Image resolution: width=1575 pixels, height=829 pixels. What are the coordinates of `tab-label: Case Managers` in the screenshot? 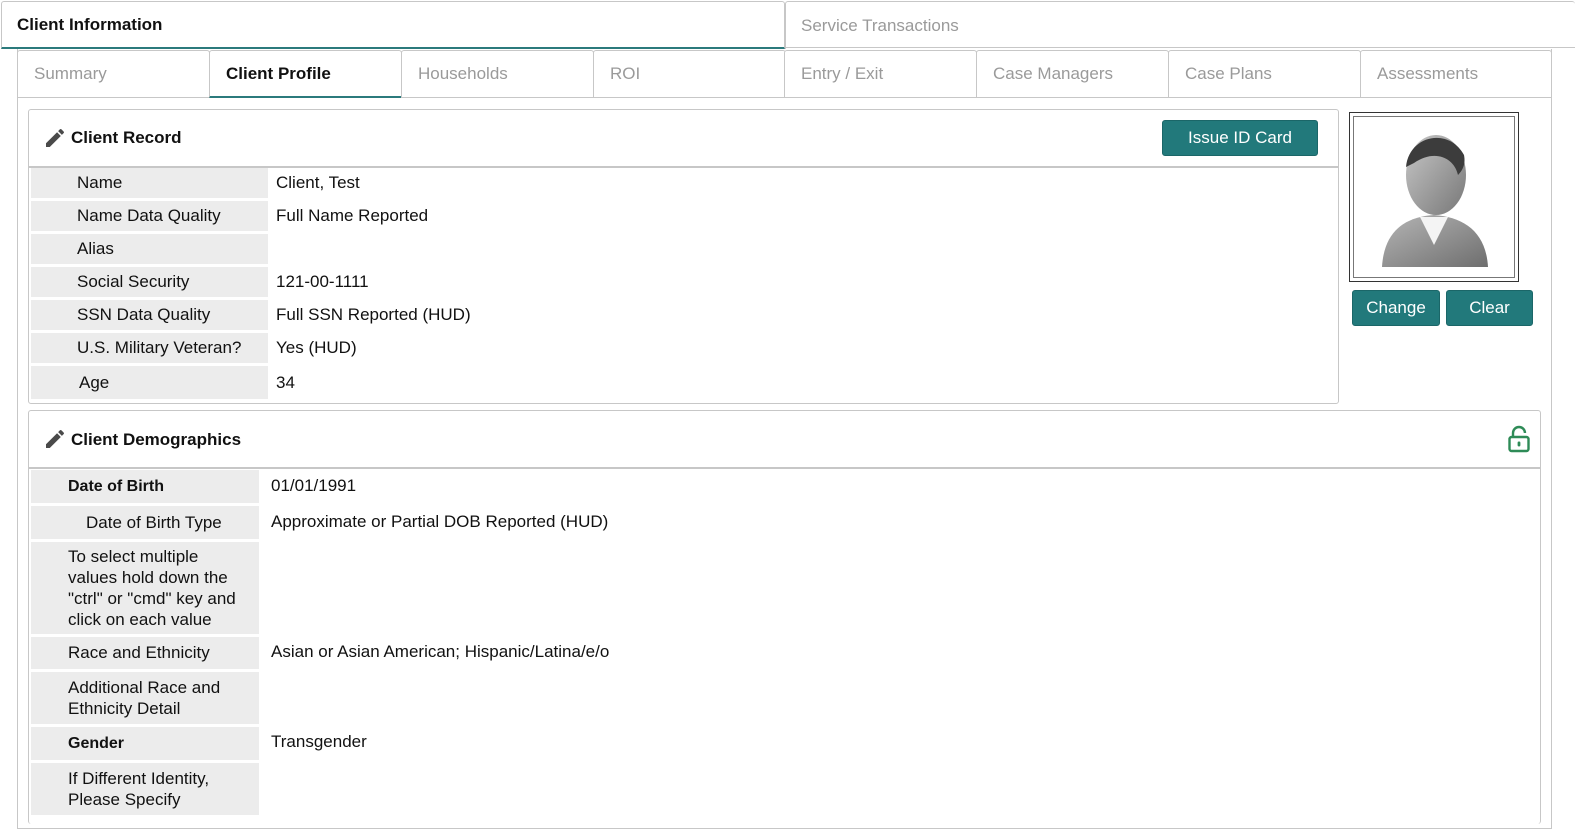 It's located at (1053, 73).